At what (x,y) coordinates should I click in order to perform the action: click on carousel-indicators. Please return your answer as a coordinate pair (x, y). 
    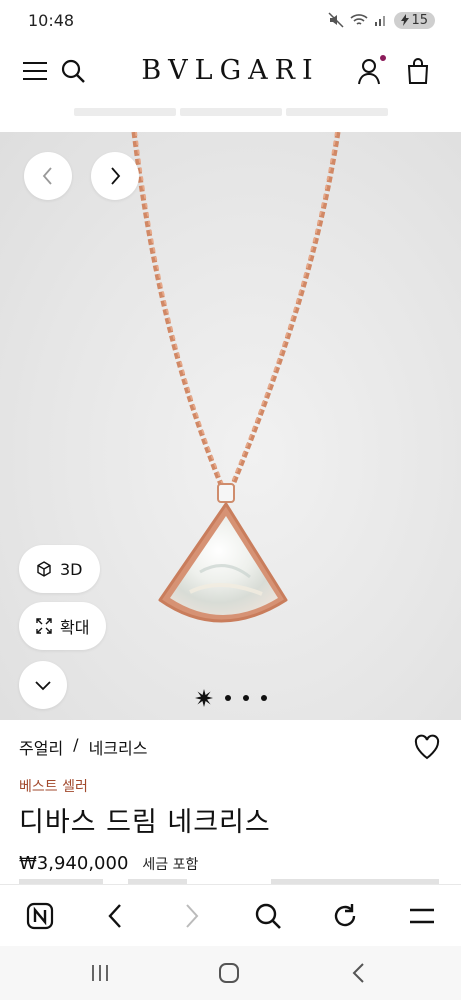
    Looking at the image, I should click on (230, 698).